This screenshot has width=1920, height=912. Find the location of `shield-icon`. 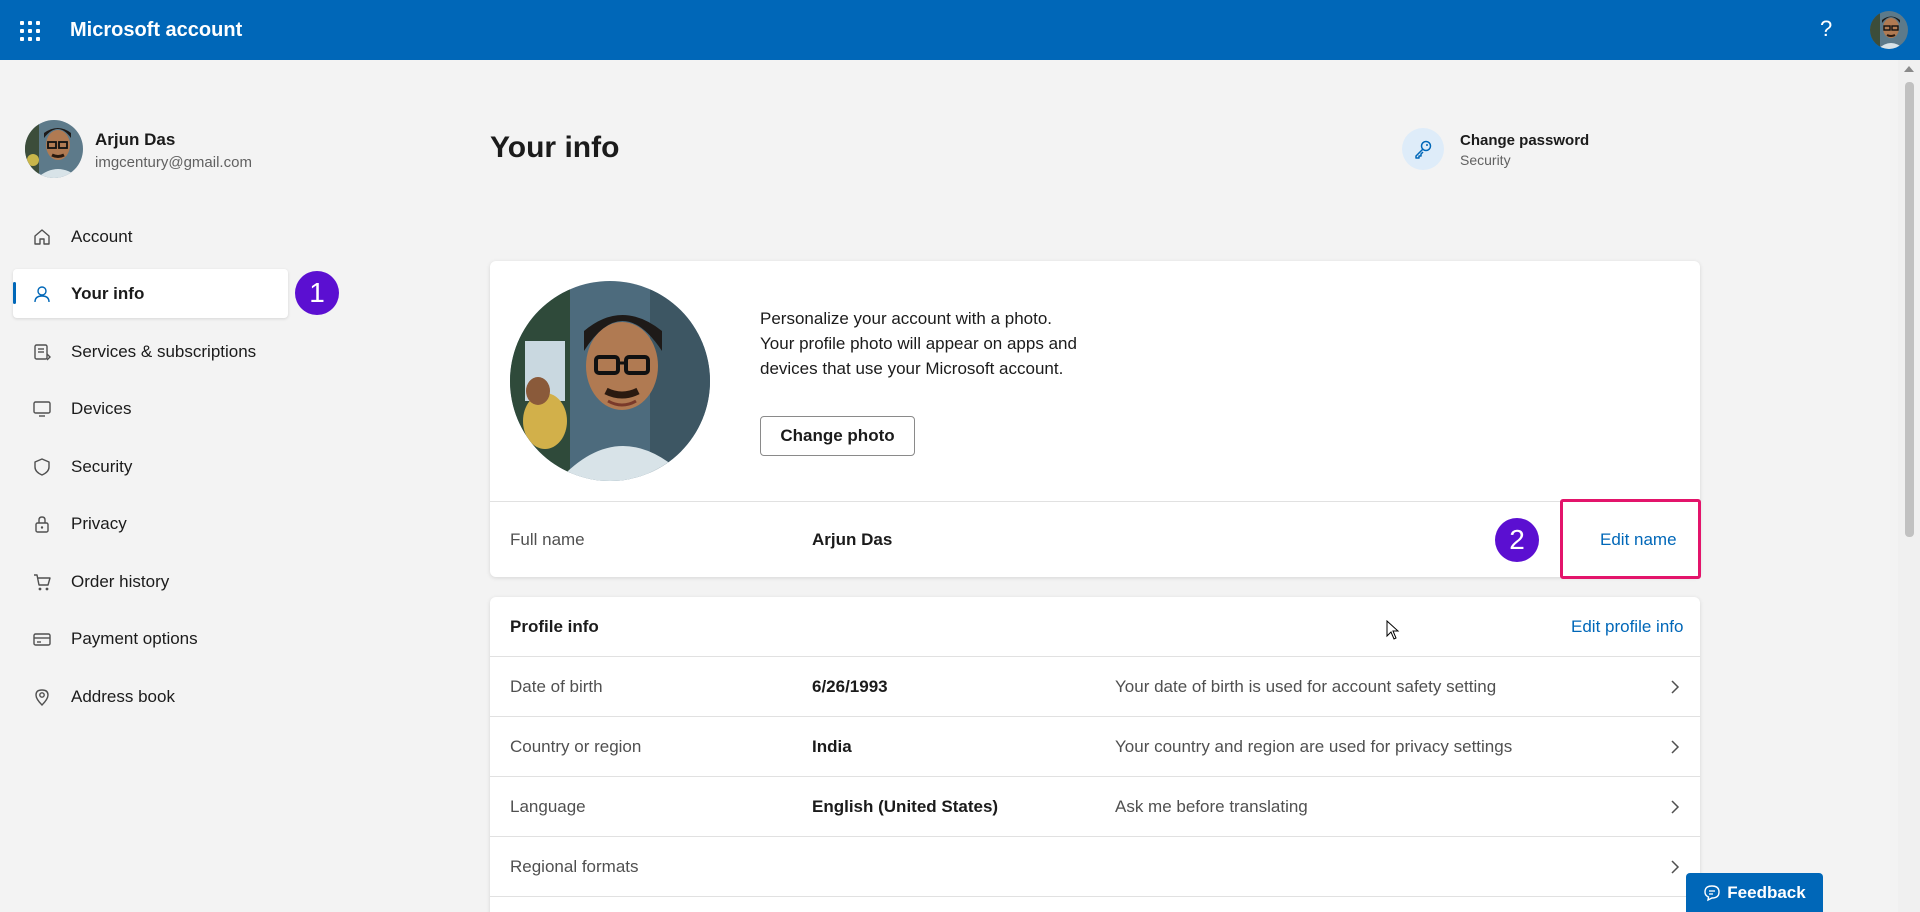

shield-icon is located at coordinates (42, 467).